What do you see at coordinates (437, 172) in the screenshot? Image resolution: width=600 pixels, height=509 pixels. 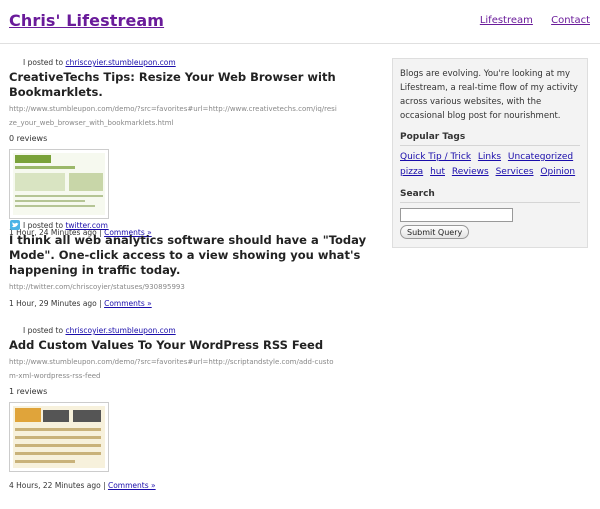 I see `tag-link: hut` at bounding box center [437, 172].